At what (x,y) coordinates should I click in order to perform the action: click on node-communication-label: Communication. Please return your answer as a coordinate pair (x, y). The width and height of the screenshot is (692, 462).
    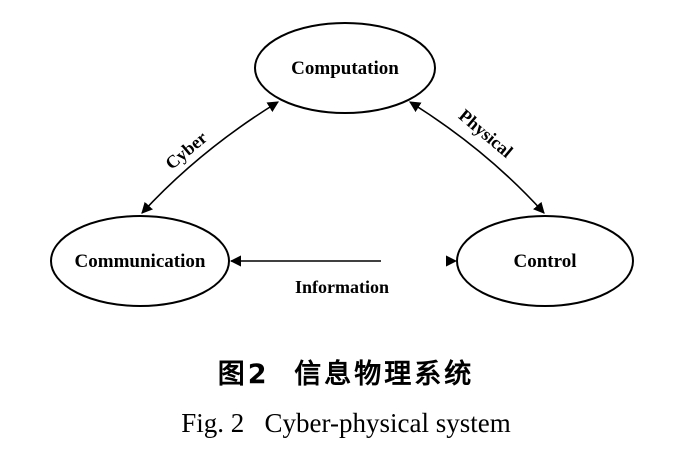
    Looking at the image, I should click on (140, 261).